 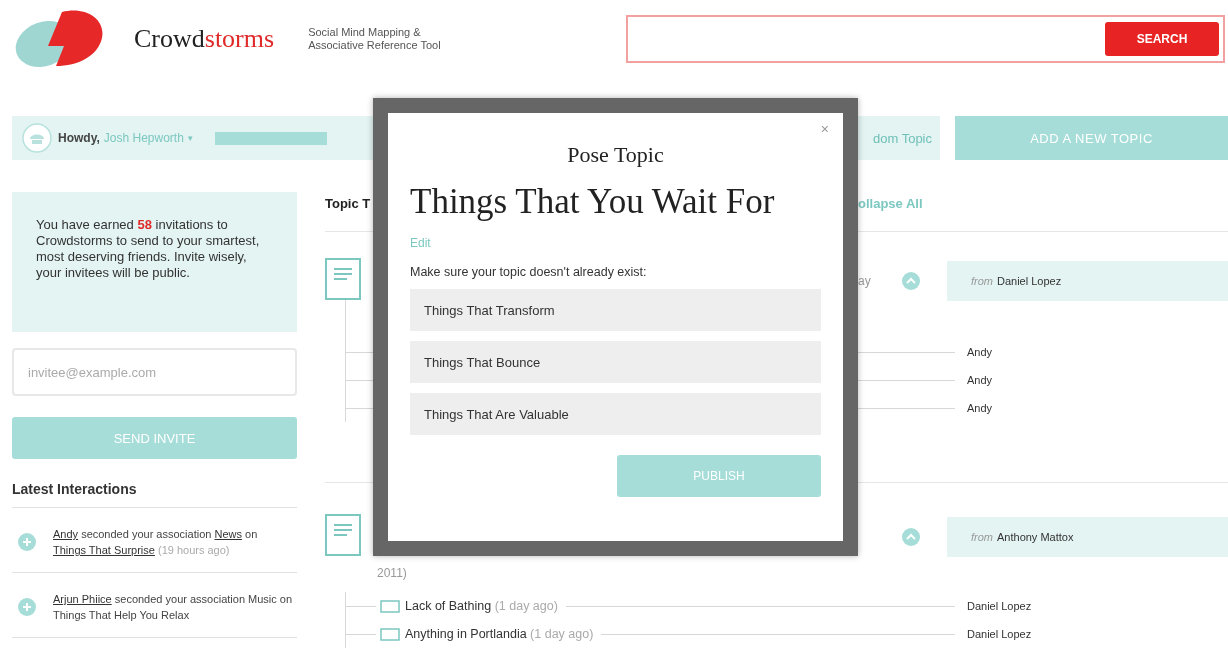 What do you see at coordinates (82, 599) in the screenshot?
I see `link: Arjun Phiice` at bounding box center [82, 599].